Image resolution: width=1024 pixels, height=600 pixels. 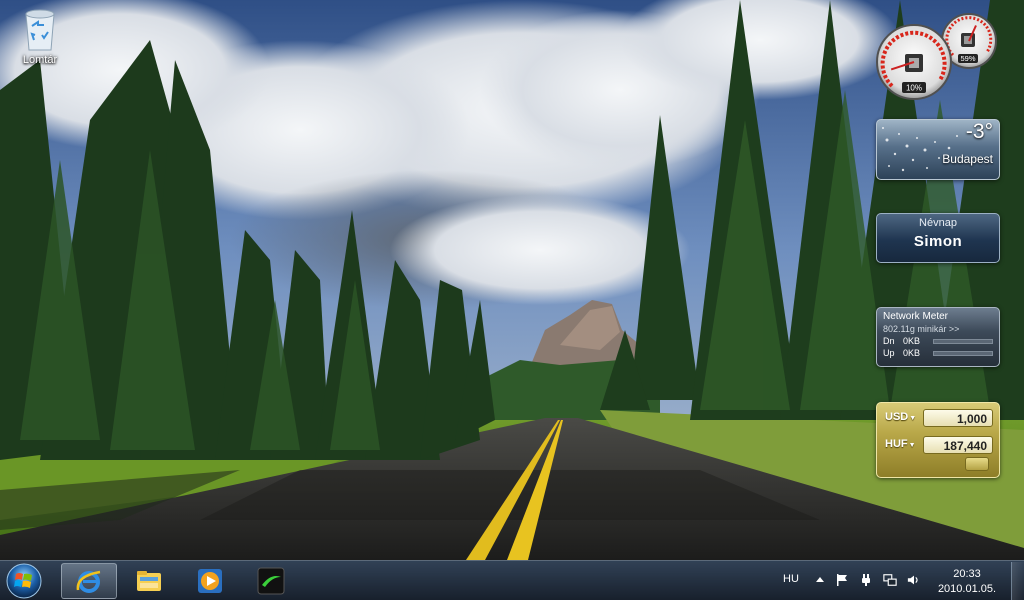 I want to click on weather-temperature: -3°, so click(x=979, y=131).